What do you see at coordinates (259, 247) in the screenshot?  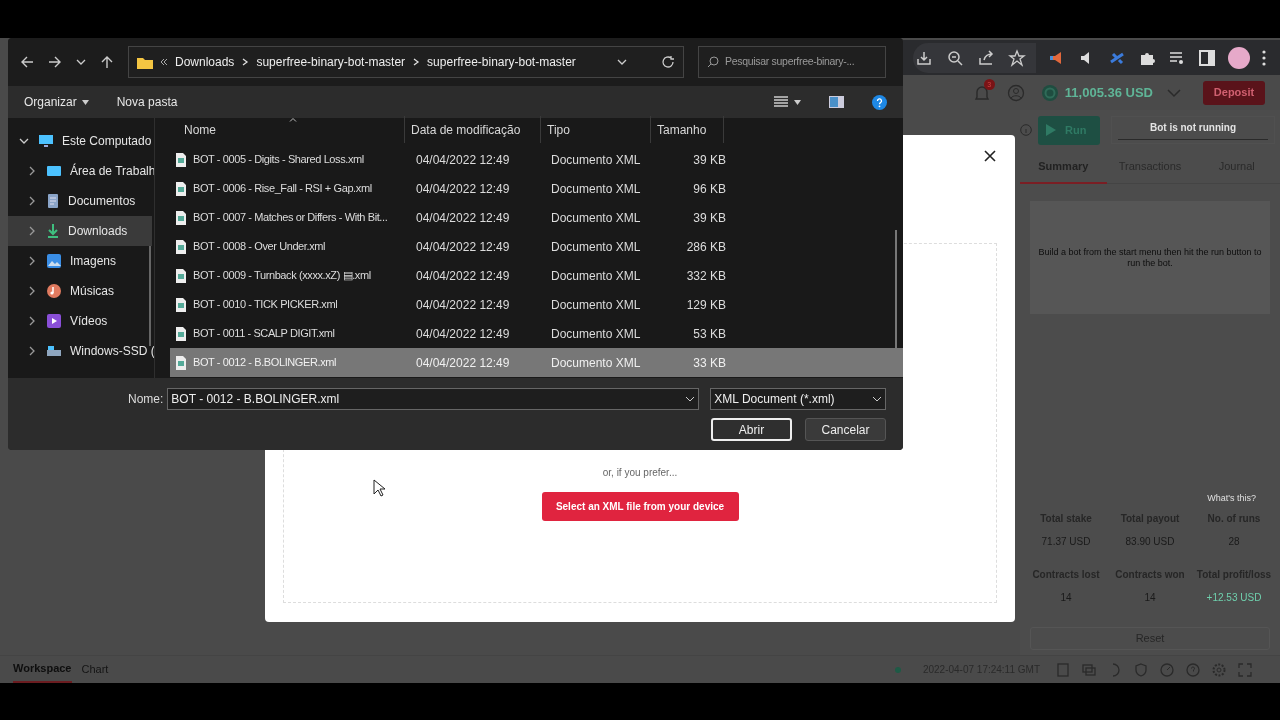 I see `file-name: BOT - 0008 - Over Under.xml` at bounding box center [259, 247].